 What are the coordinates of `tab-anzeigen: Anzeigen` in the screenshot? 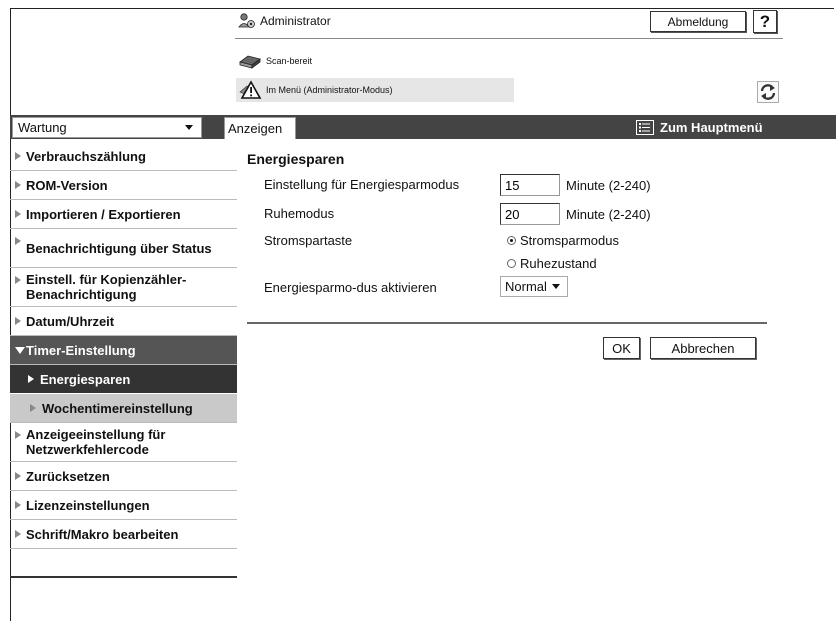 It's located at (260, 128).